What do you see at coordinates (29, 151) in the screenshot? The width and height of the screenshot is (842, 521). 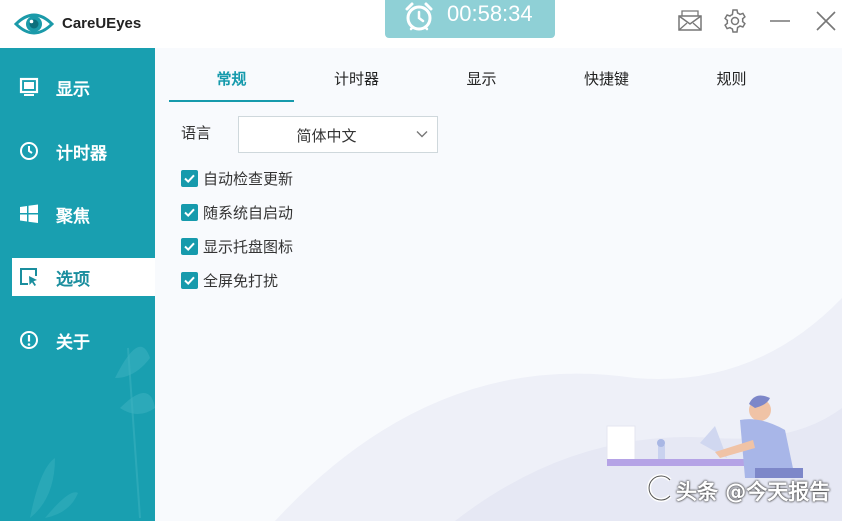 I see `clock-icon` at bounding box center [29, 151].